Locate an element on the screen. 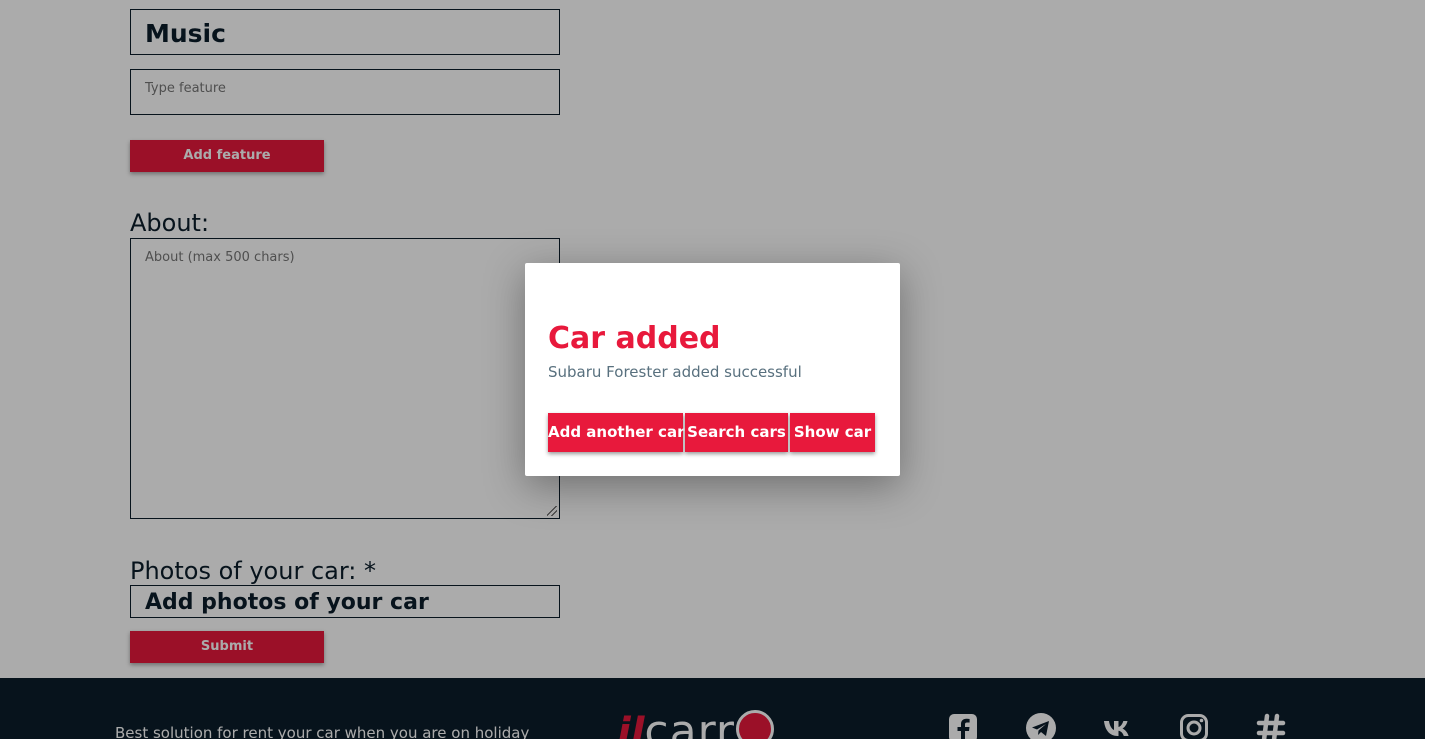 Image resolution: width=1440 pixels, height=739 pixels. show-car-button: Show car is located at coordinates (832, 432).